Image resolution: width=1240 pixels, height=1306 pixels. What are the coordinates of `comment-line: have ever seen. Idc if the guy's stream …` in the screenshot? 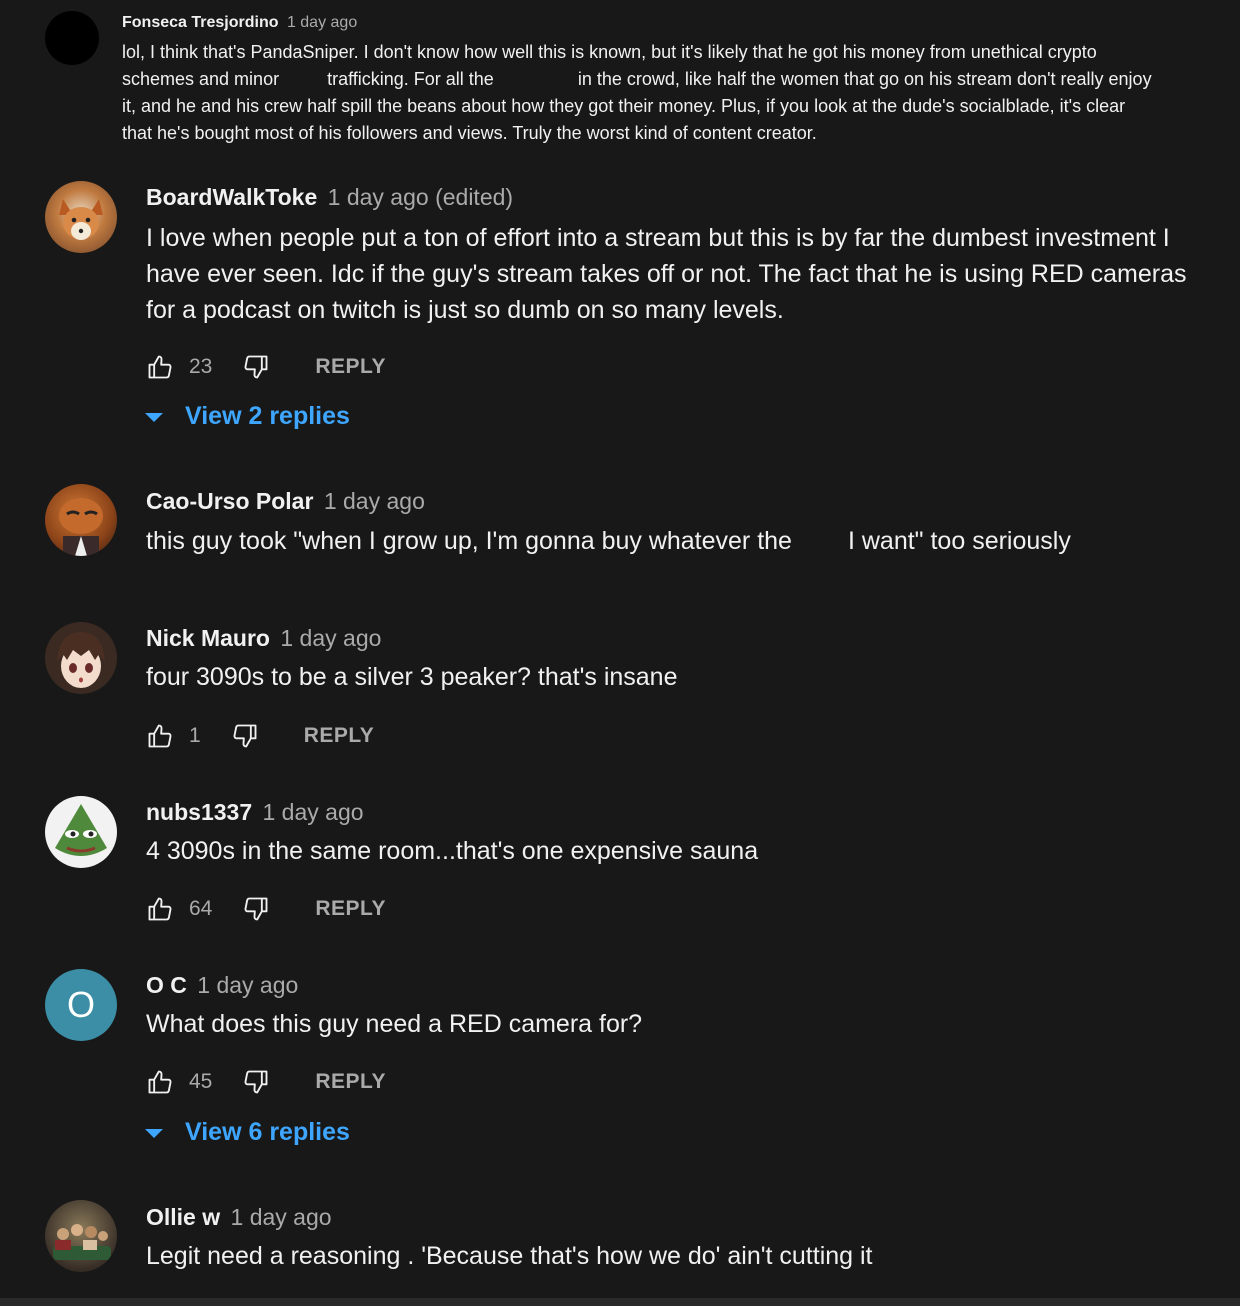 It's located at (666, 274).